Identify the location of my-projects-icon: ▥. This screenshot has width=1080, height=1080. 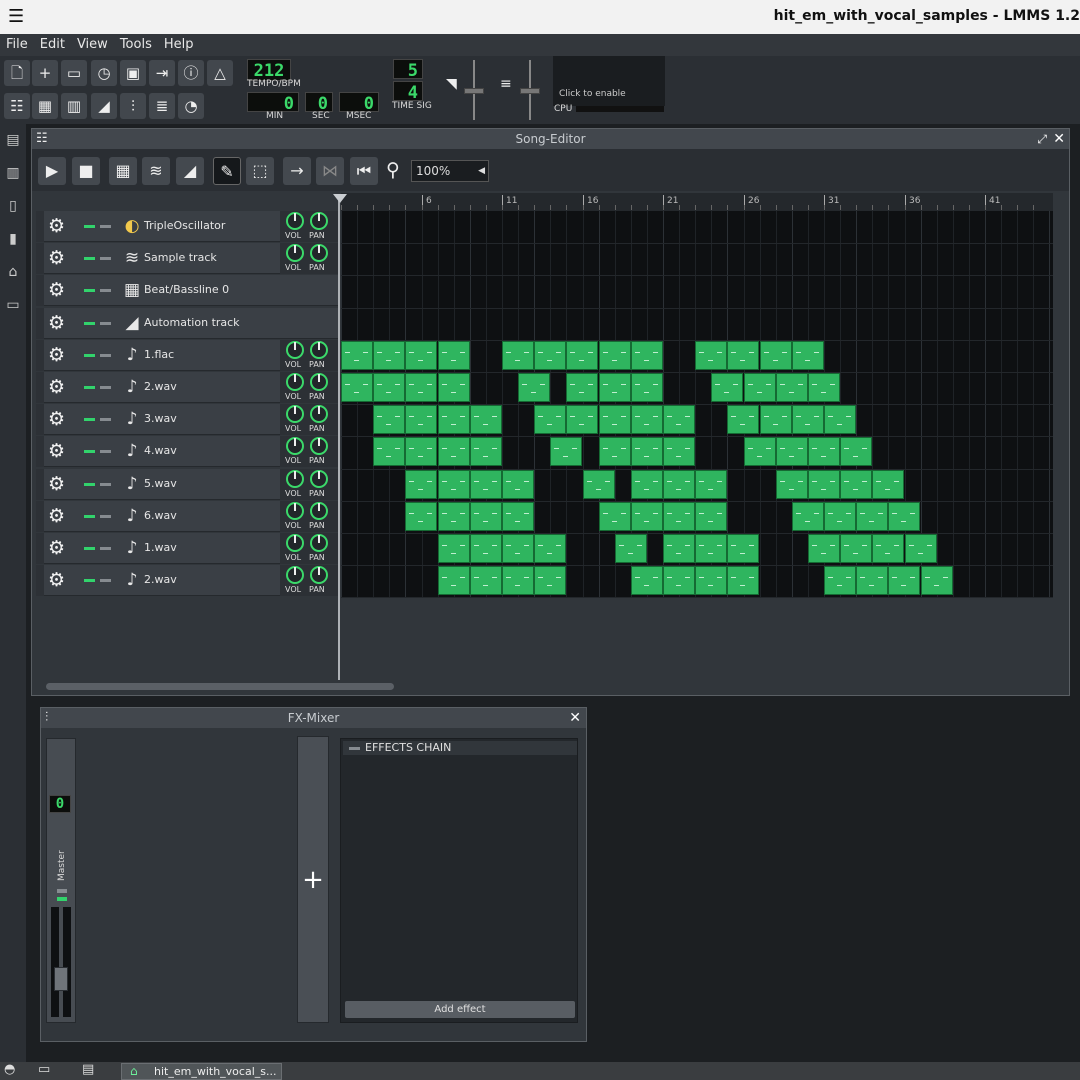
(13, 173).